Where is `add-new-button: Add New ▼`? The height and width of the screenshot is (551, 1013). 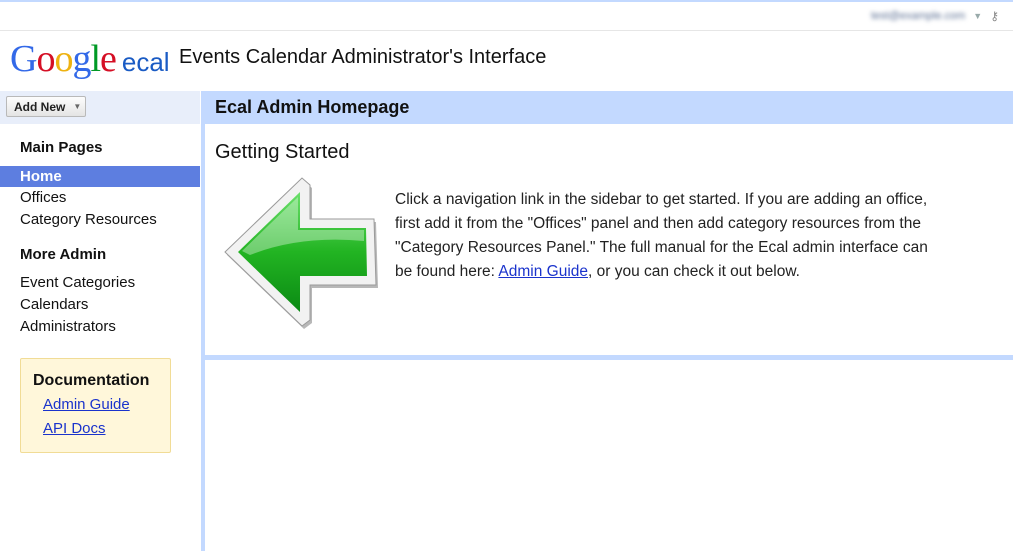
add-new-button: Add New ▼ is located at coordinates (46, 106).